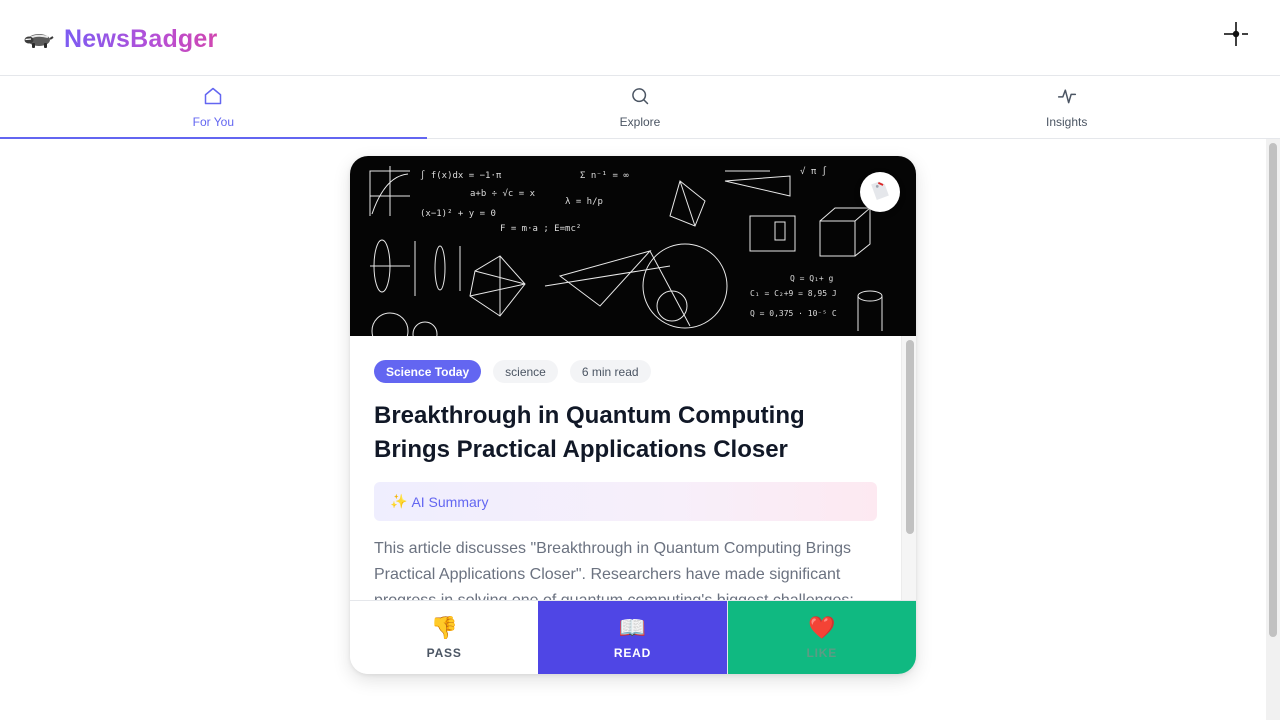 Image resolution: width=1280 pixels, height=720 pixels. Describe the element at coordinates (399, 501) in the screenshot. I see `sparkles-icon: ✨` at that location.